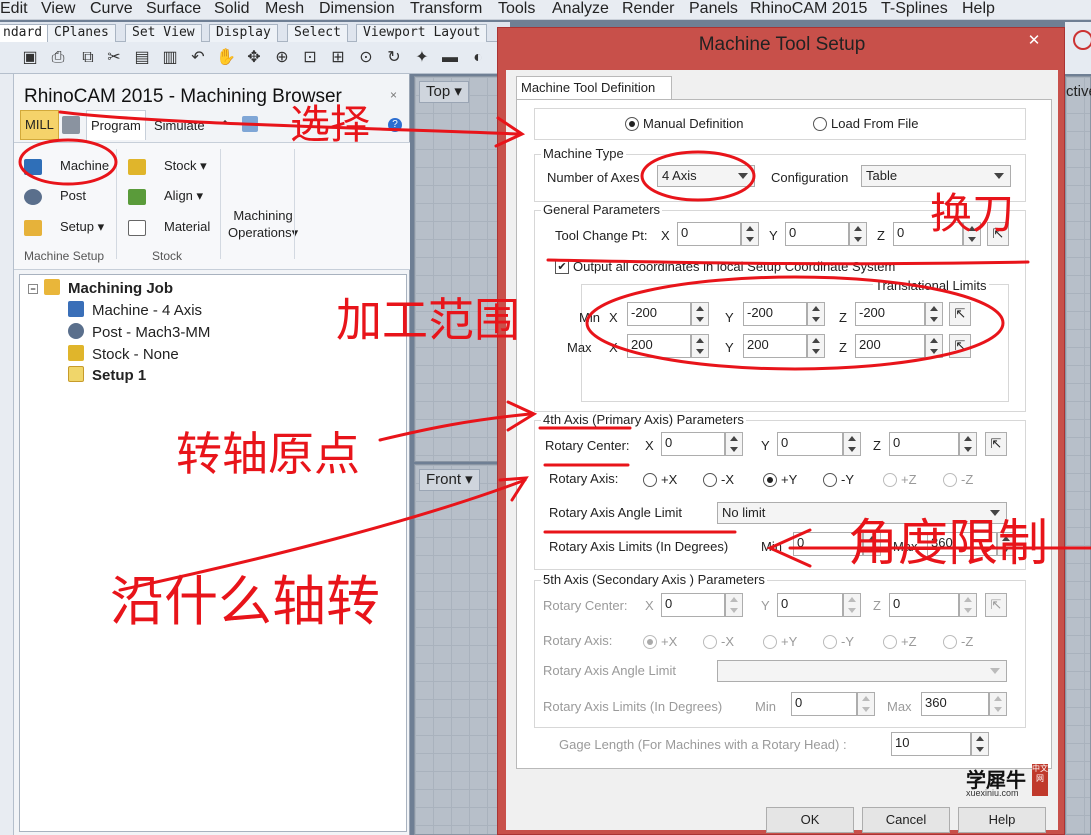  Describe the element at coordinates (650, 642) in the screenshot. I see `rotary-axis5-plus-x` at that location.